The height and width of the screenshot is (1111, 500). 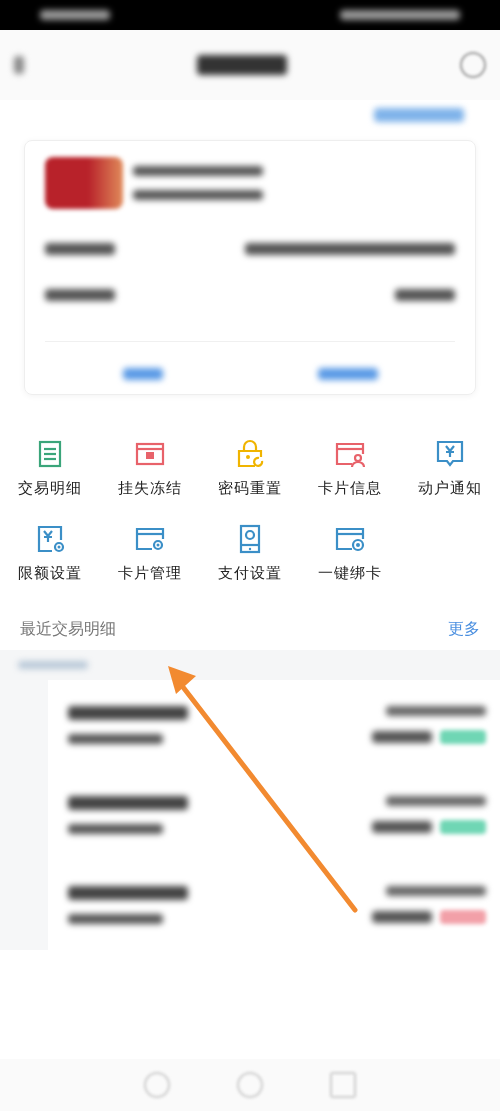 I want to click on action-label: 卡片管理, so click(x=150, y=573).